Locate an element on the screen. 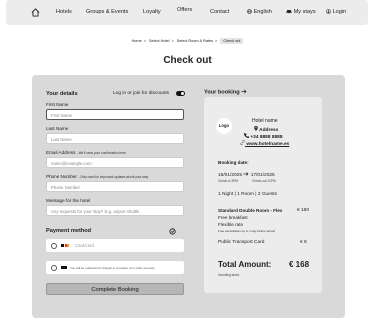  email-note: - We'll send your confirmation here is located at coordinates (101, 153).